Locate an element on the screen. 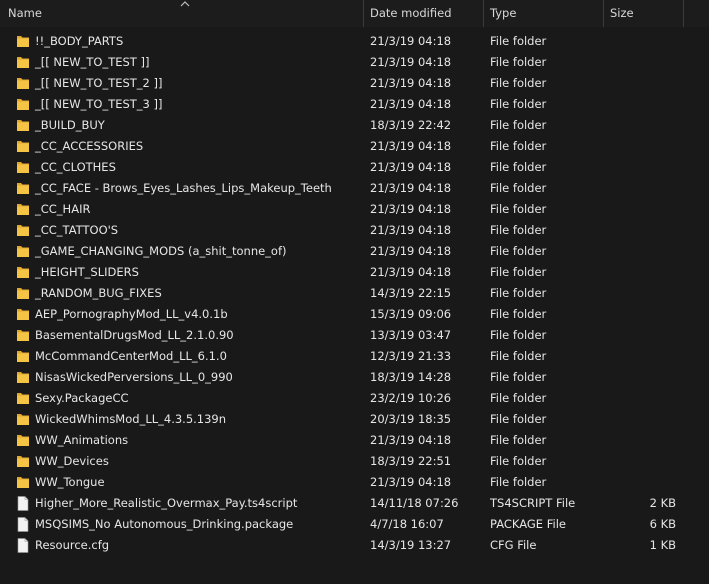 This screenshot has width=709, height=584. column-header-name: Name is located at coordinates (182, 13).